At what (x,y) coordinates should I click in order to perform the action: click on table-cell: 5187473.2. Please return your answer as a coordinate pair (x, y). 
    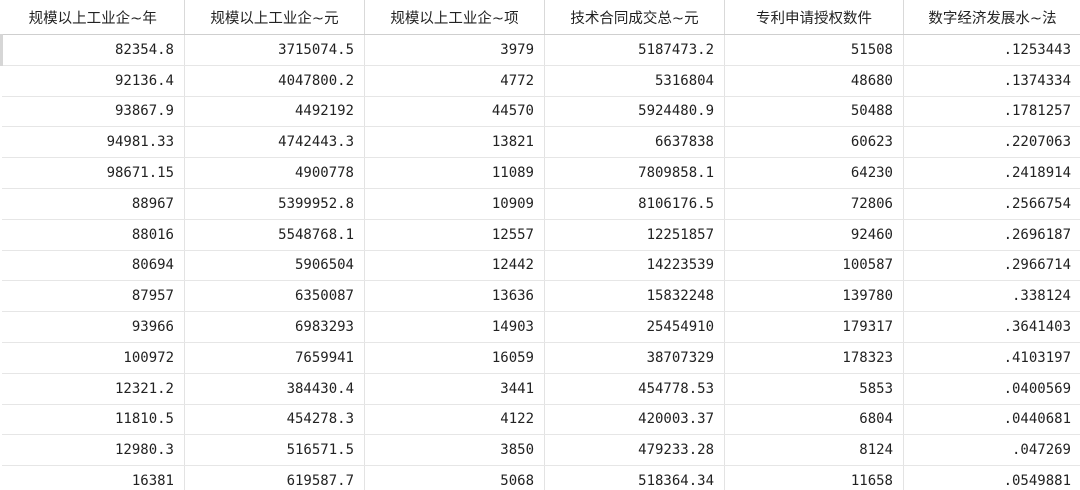
    Looking at the image, I should click on (634, 50).